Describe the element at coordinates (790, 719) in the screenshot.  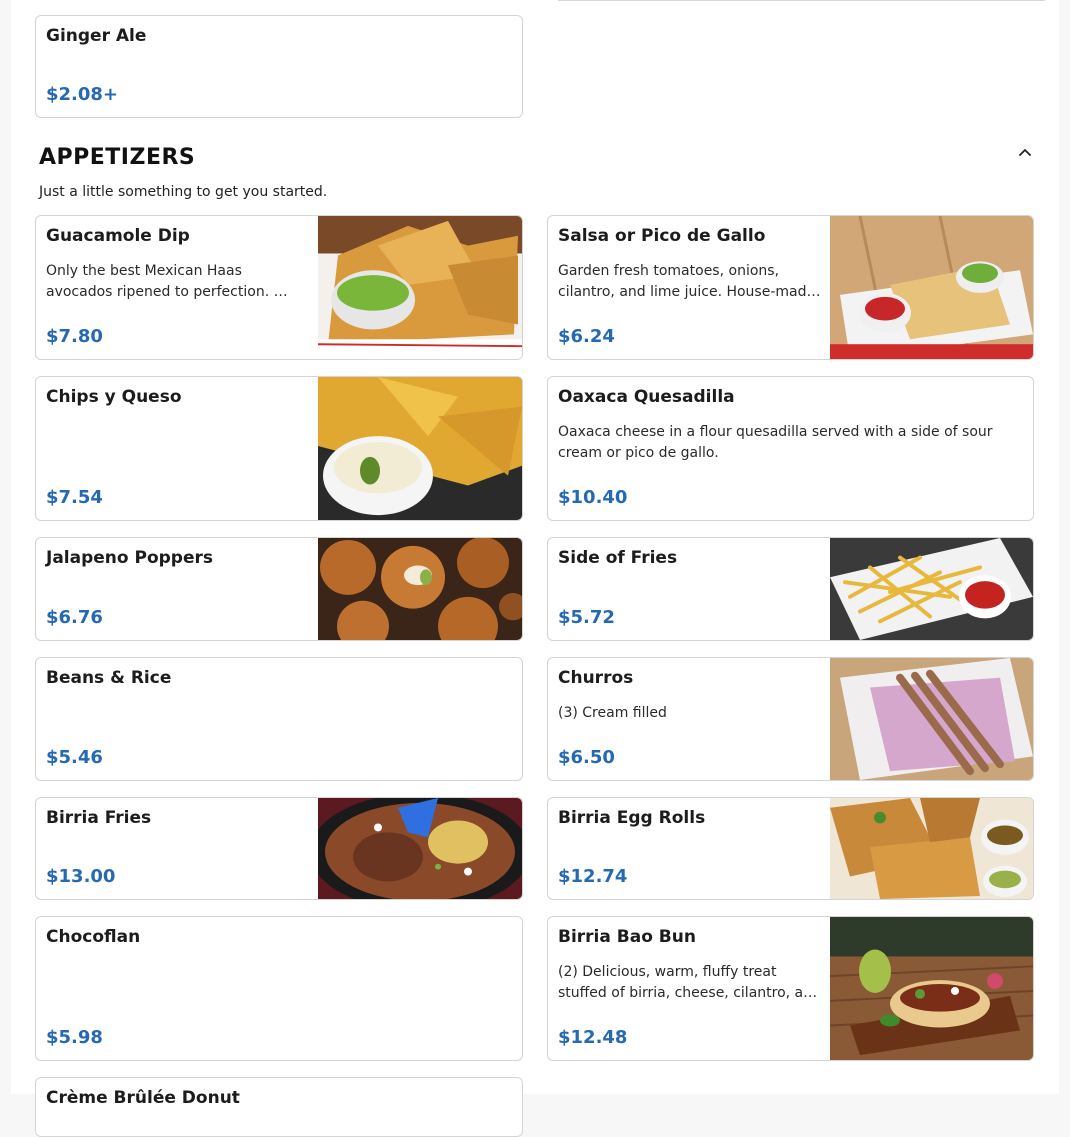
I see `menu-item-card: Churros (3) Cream filled $6.50` at that location.